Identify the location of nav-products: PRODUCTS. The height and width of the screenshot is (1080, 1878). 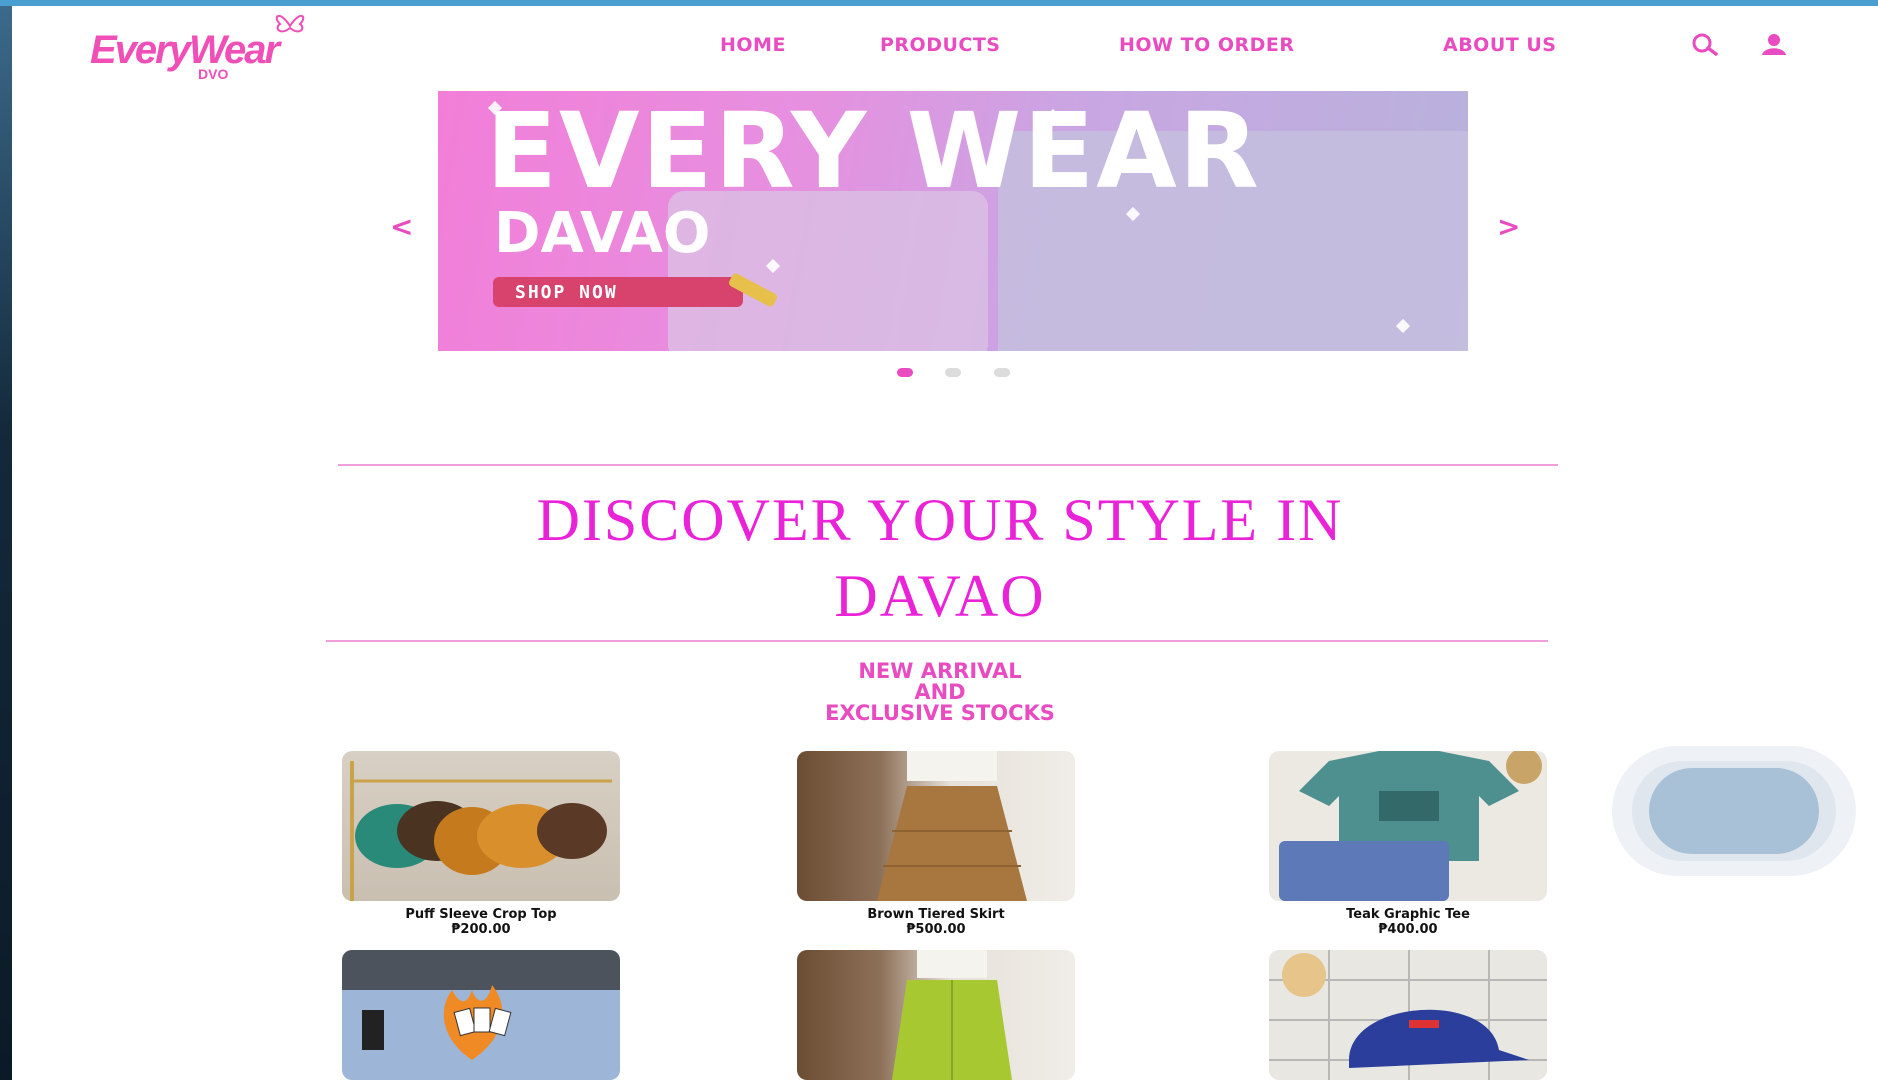
(940, 45).